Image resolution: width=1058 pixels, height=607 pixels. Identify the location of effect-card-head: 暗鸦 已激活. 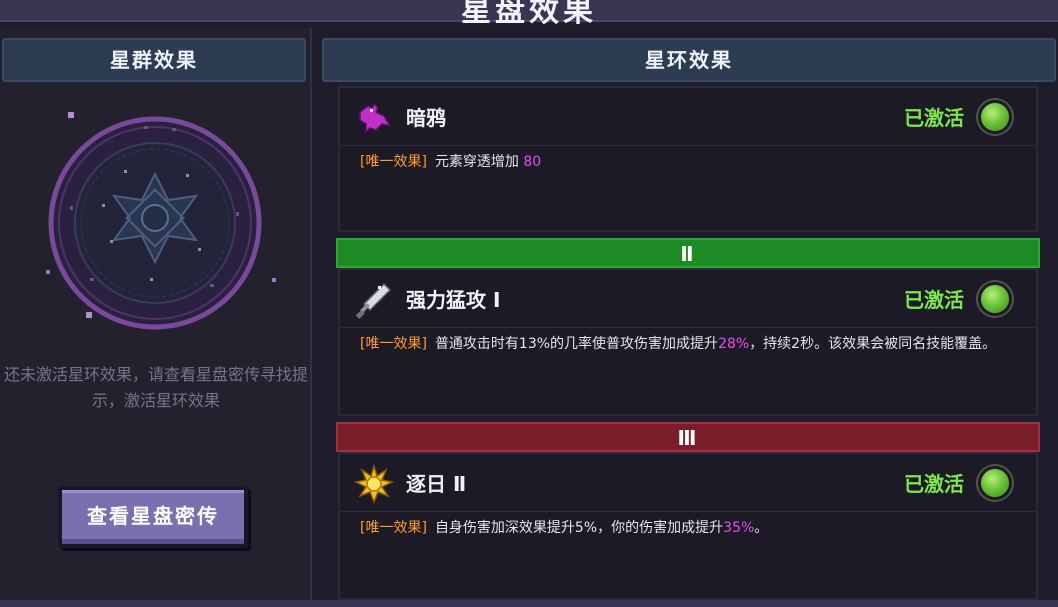
(688, 117).